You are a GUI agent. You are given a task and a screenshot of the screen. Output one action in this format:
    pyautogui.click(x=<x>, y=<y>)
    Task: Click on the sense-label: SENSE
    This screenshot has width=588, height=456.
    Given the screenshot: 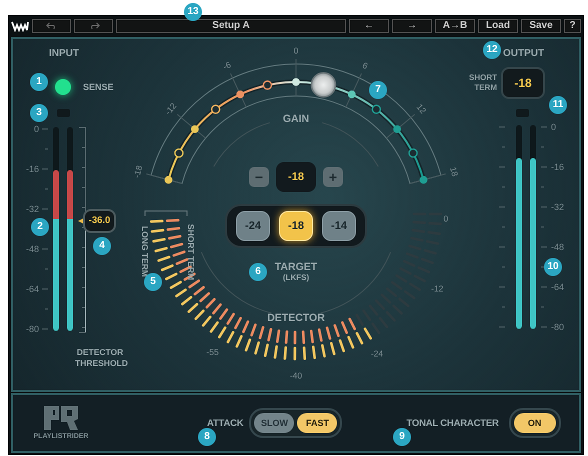 What is the action you would take?
    pyautogui.click(x=98, y=87)
    